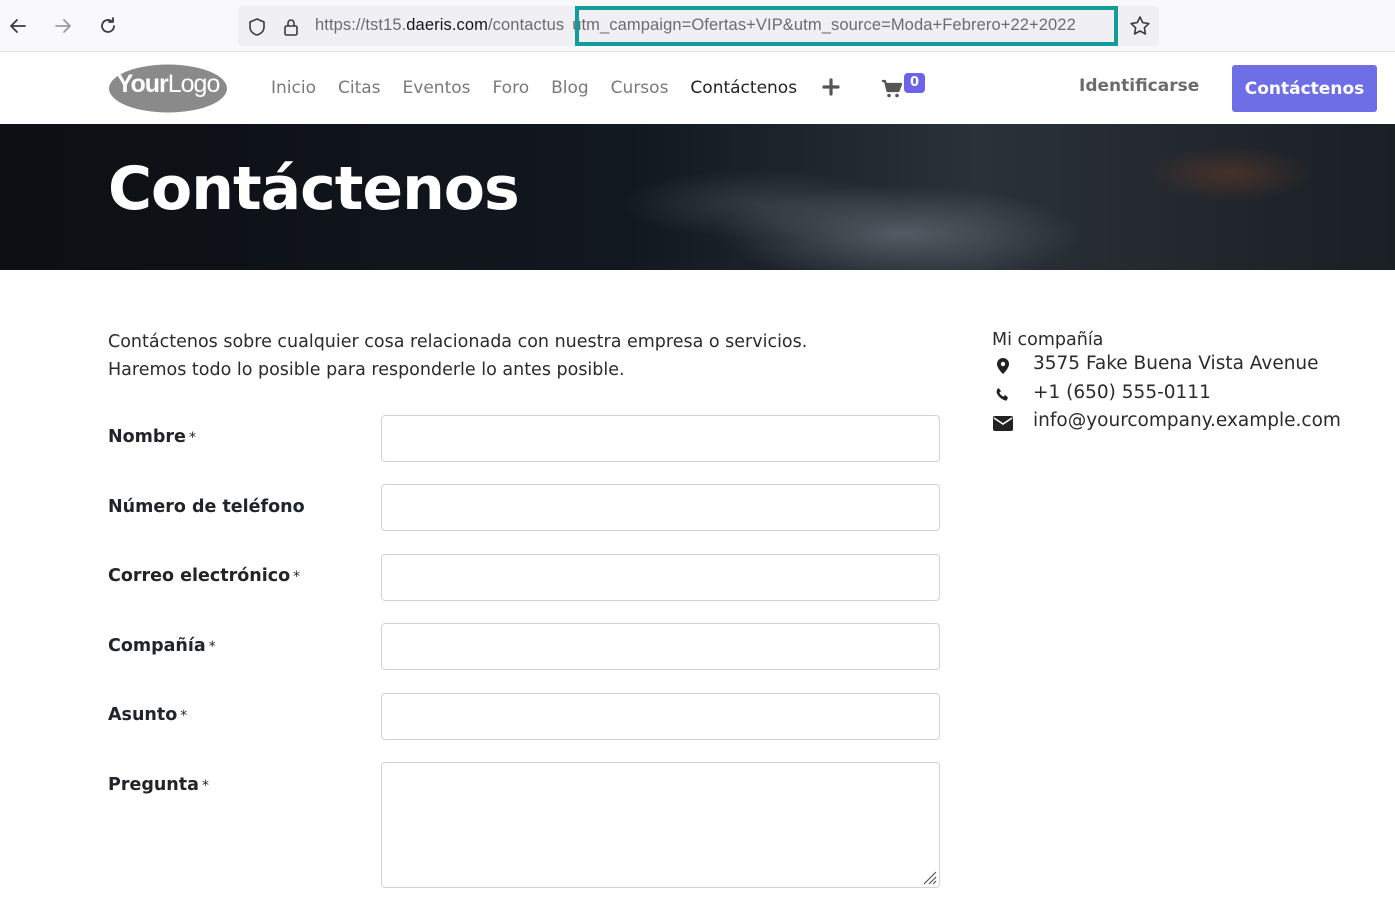  Describe the element at coordinates (206, 507) in the screenshot. I see `label-telefono: Número de teléfono` at that location.